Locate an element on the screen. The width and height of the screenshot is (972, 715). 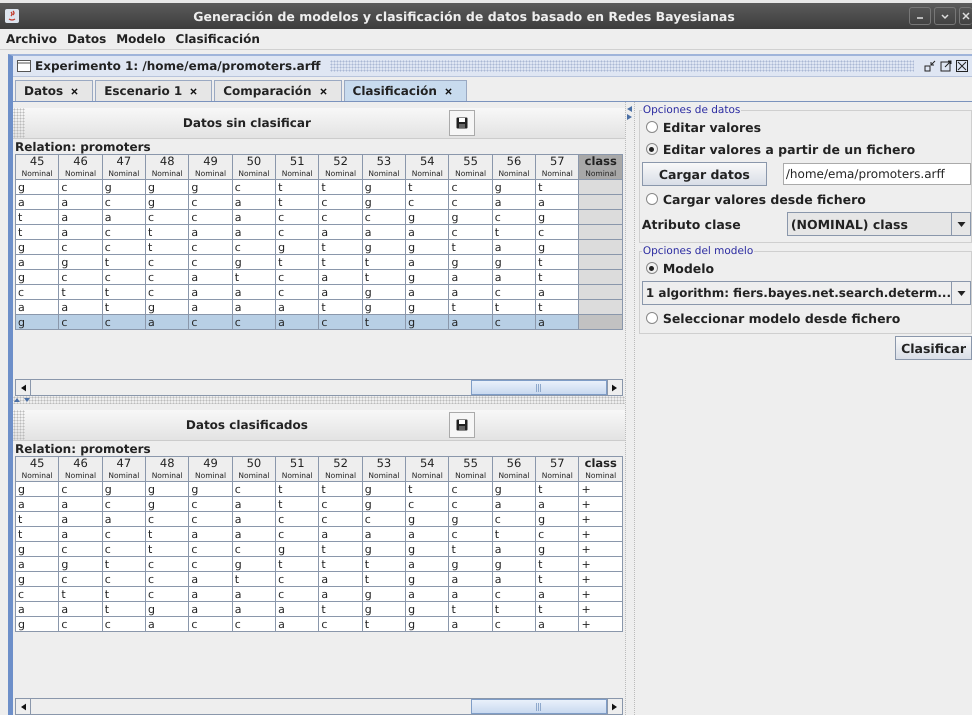
minimize-icon is located at coordinates (930, 66).